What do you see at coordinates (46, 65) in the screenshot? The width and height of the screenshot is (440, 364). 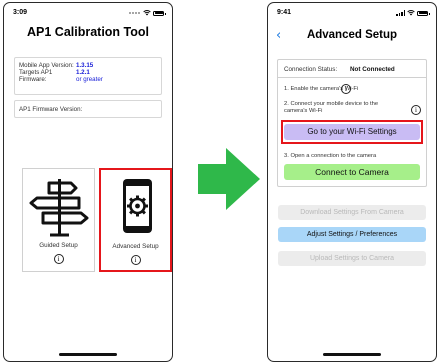 I see `app-version-label: Mobile App Version:` at bounding box center [46, 65].